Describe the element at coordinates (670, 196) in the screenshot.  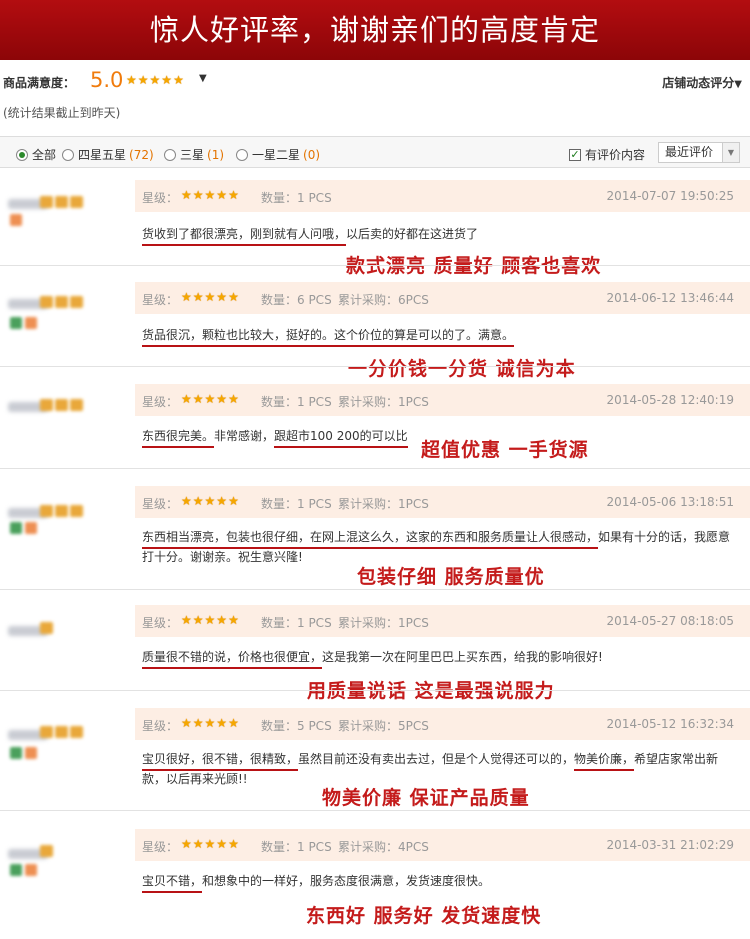
I see `review-date: 2014-07-07 19:50:25` at that location.